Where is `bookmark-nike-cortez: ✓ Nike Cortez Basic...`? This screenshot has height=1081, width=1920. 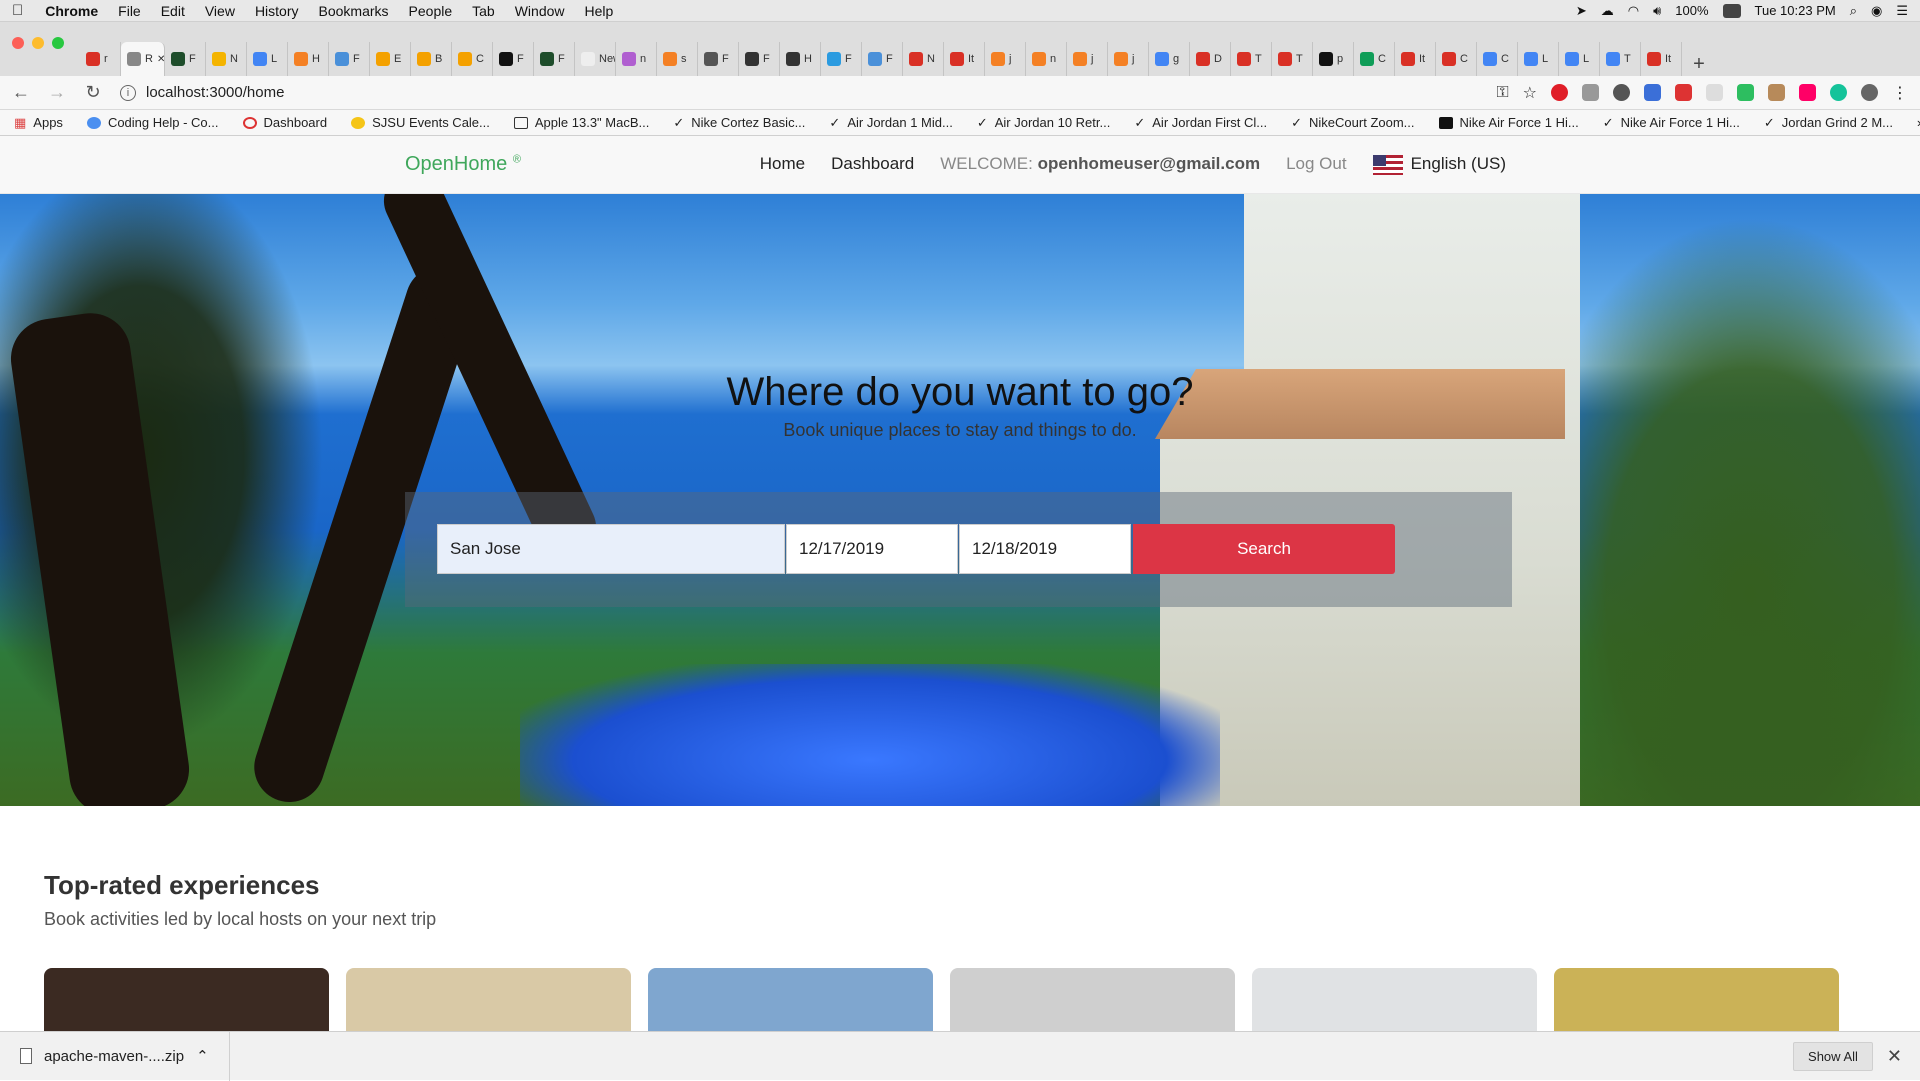 bookmark-nike-cortez: ✓ Nike Cortez Basic... is located at coordinates (739, 123).